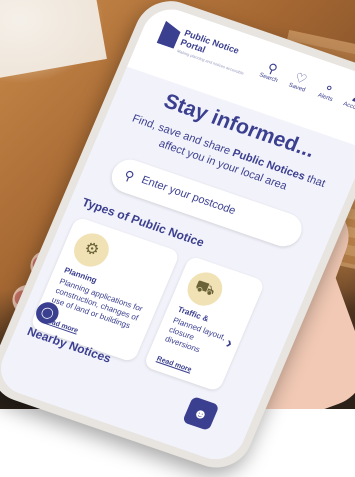  Describe the element at coordinates (201, 413) in the screenshot. I see `chatbot-icon: ☻` at that location.